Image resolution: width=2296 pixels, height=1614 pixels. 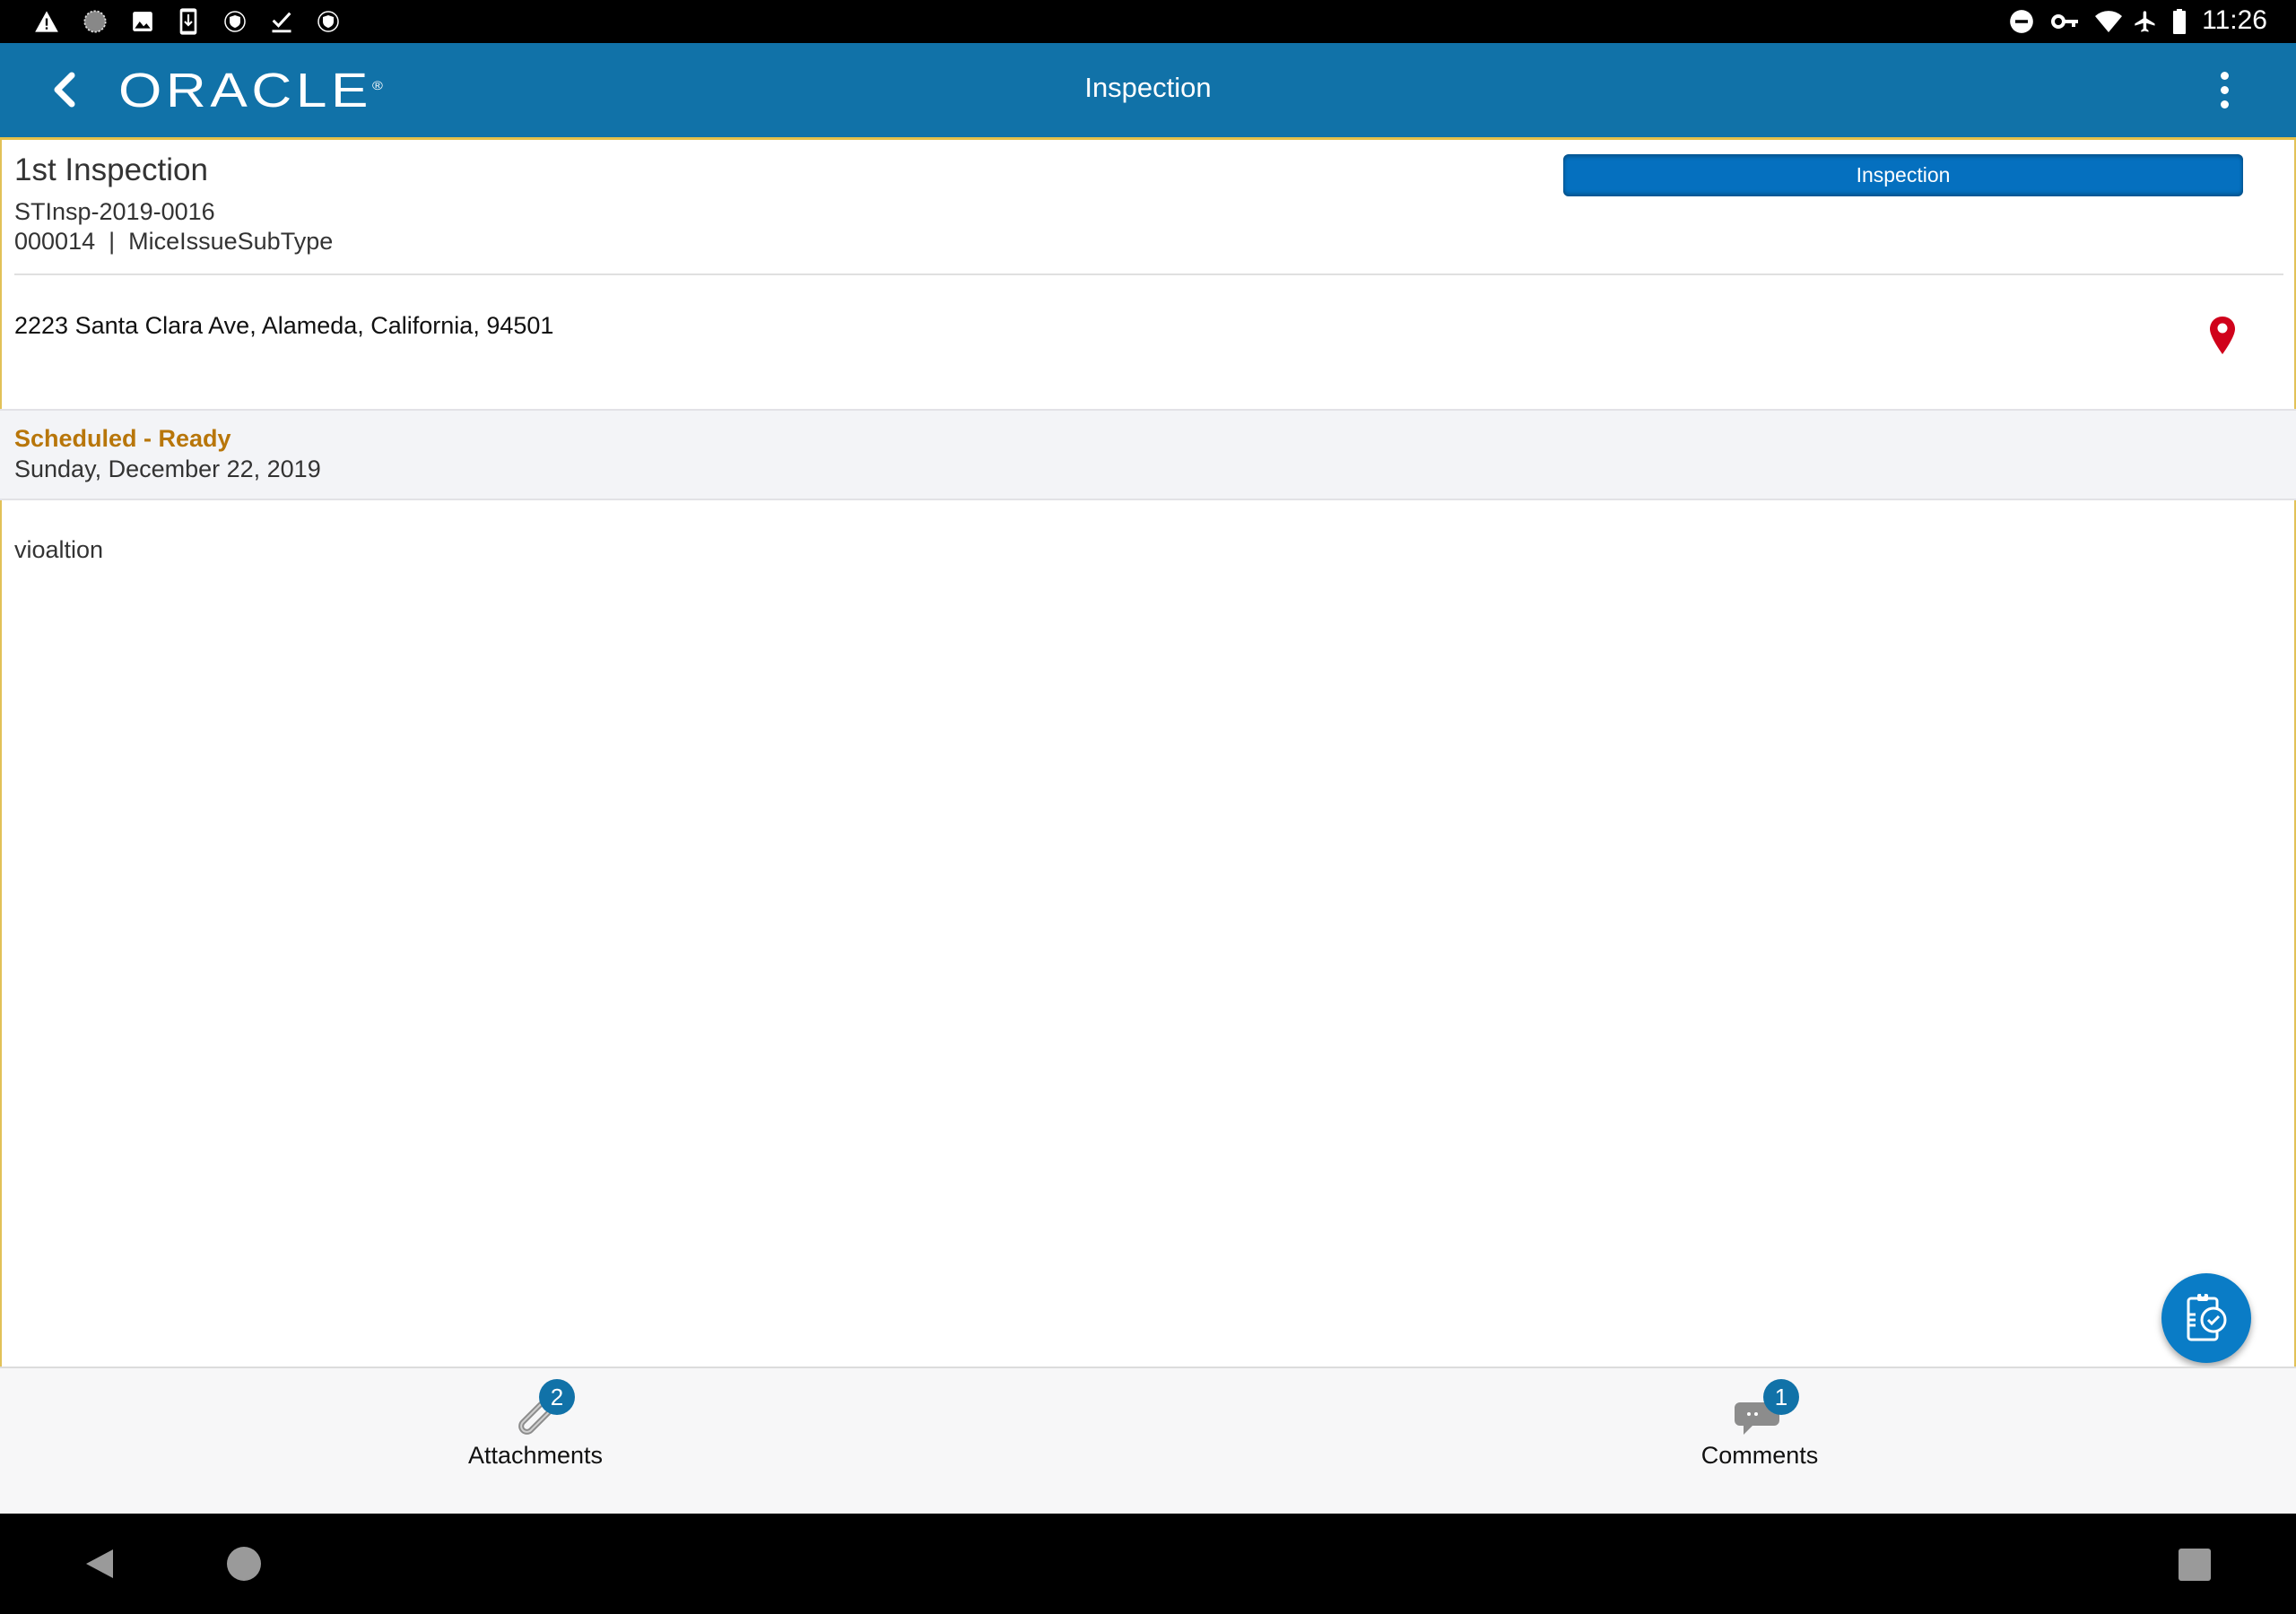 What do you see at coordinates (1148, 21) in the screenshot?
I see `status-bar: 11:26` at bounding box center [1148, 21].